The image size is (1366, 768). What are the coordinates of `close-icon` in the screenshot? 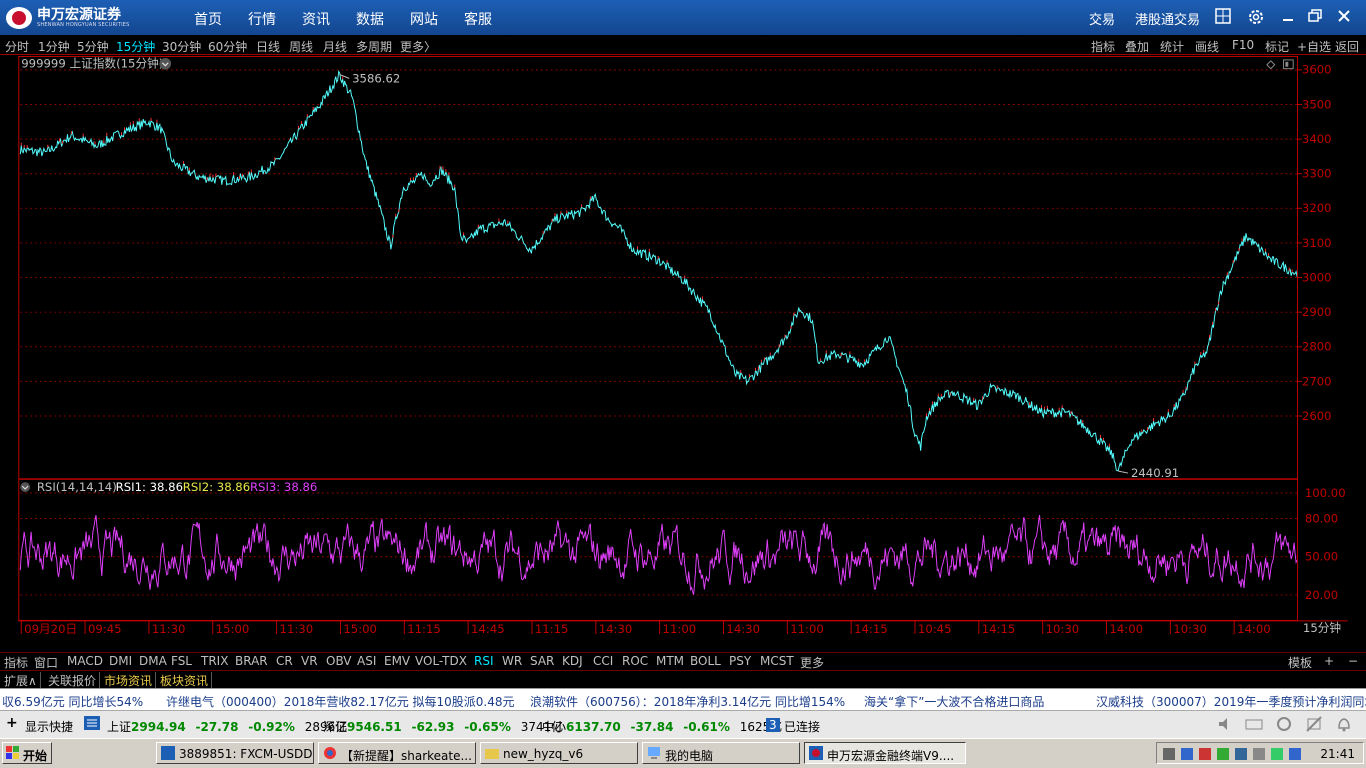 It's located at (1344, 17).